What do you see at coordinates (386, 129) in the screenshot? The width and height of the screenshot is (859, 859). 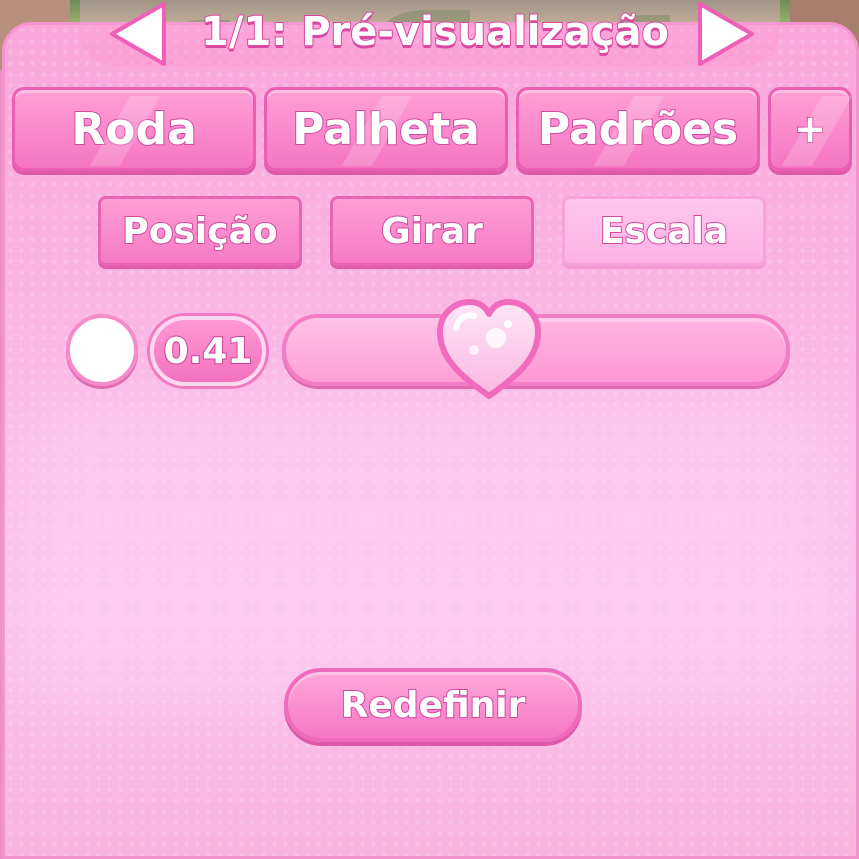 I see `tab-palheta: Palheta` at bounding box center [386, 129].